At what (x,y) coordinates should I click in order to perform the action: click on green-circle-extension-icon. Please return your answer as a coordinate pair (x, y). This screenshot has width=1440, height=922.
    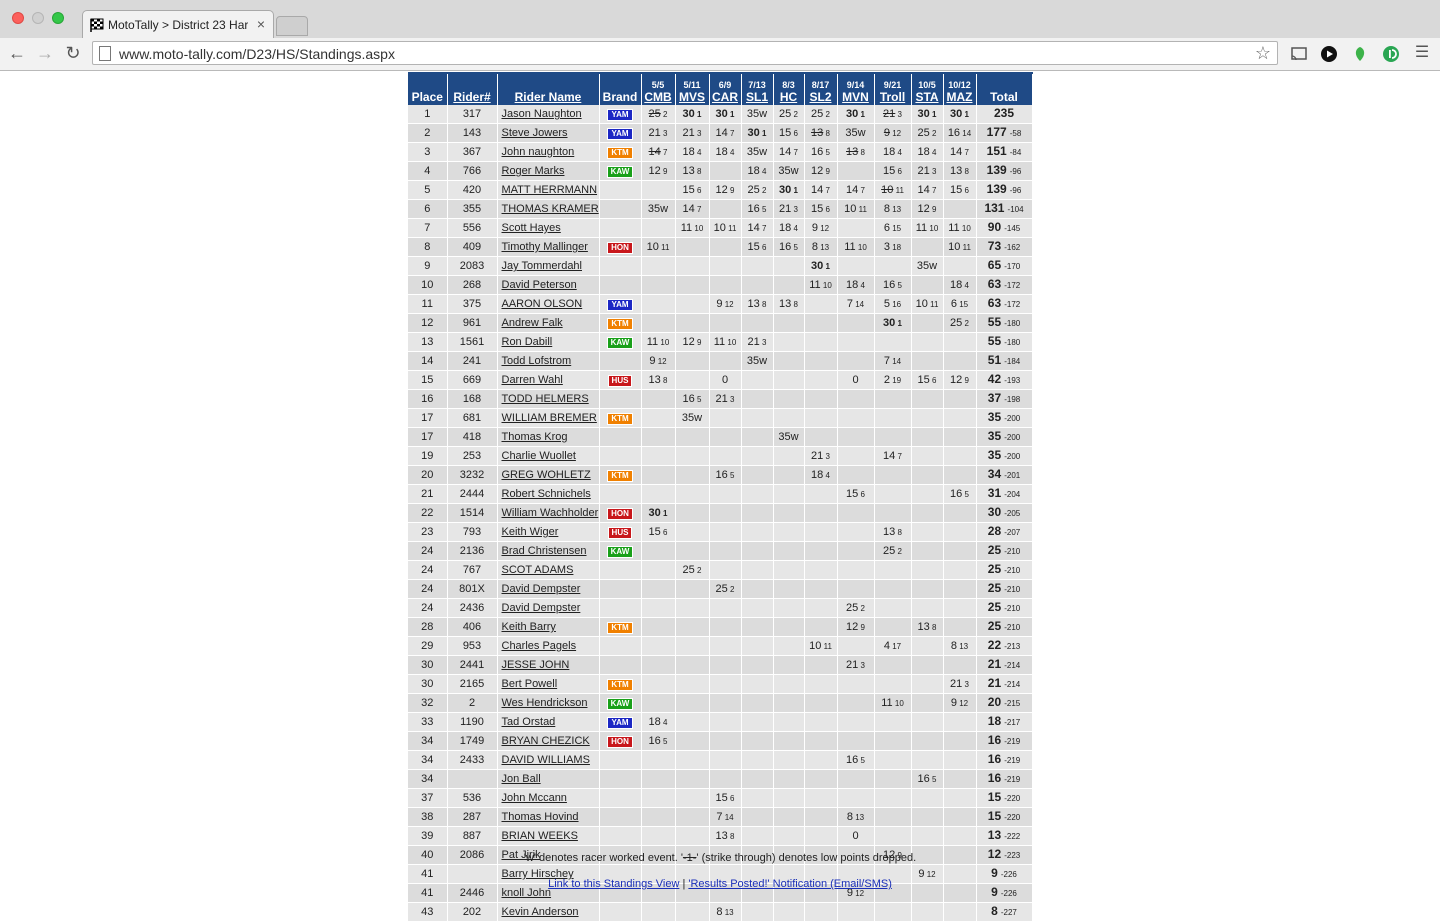
    Looking at the image, I should click on (1391, 54).